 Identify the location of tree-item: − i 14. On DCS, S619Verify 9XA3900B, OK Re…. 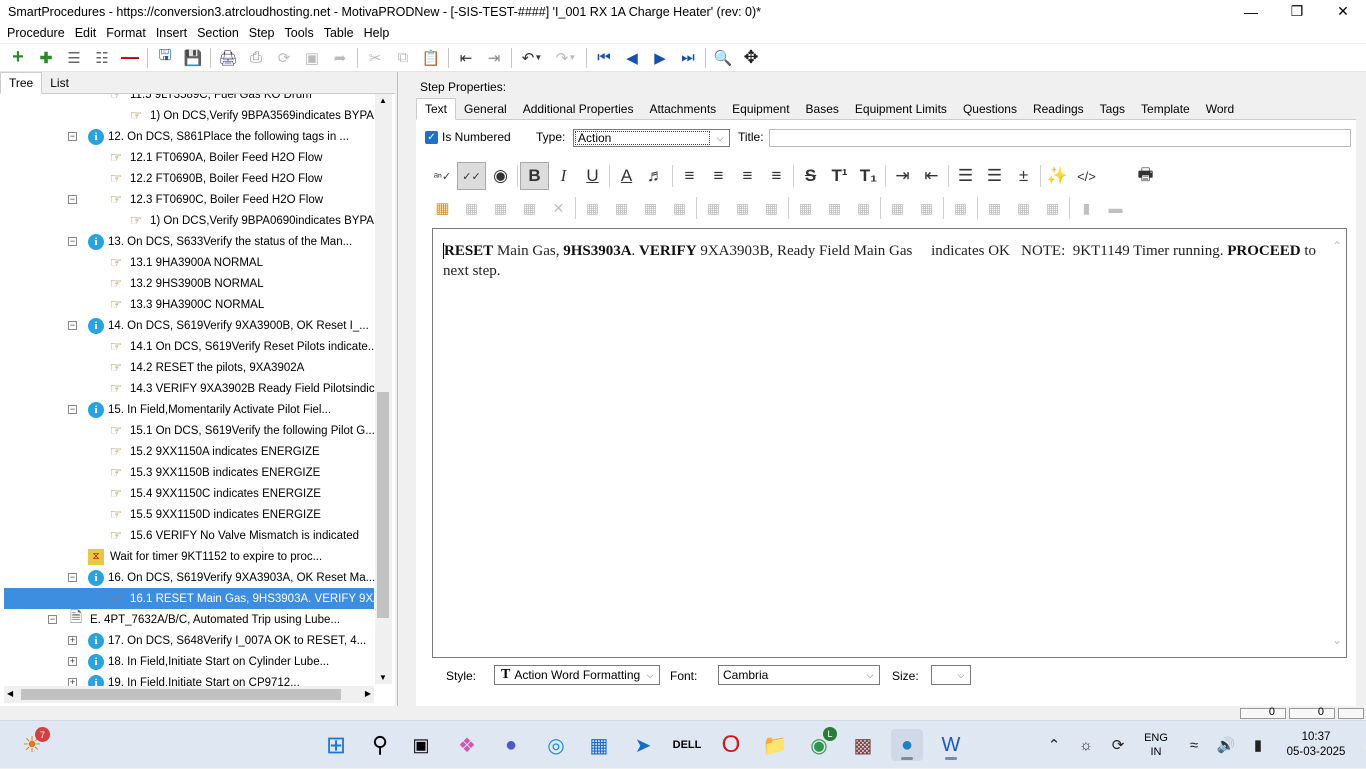
(187, 325).